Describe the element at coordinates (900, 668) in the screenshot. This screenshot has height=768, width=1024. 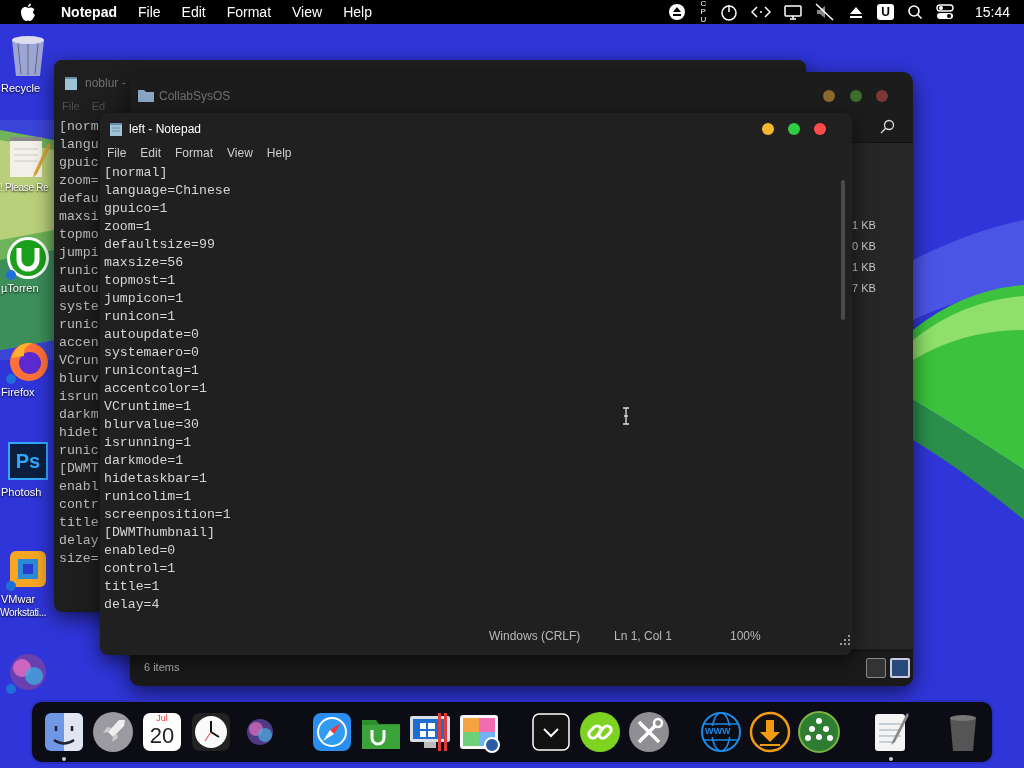
I see `tiles-view-button` at that location.